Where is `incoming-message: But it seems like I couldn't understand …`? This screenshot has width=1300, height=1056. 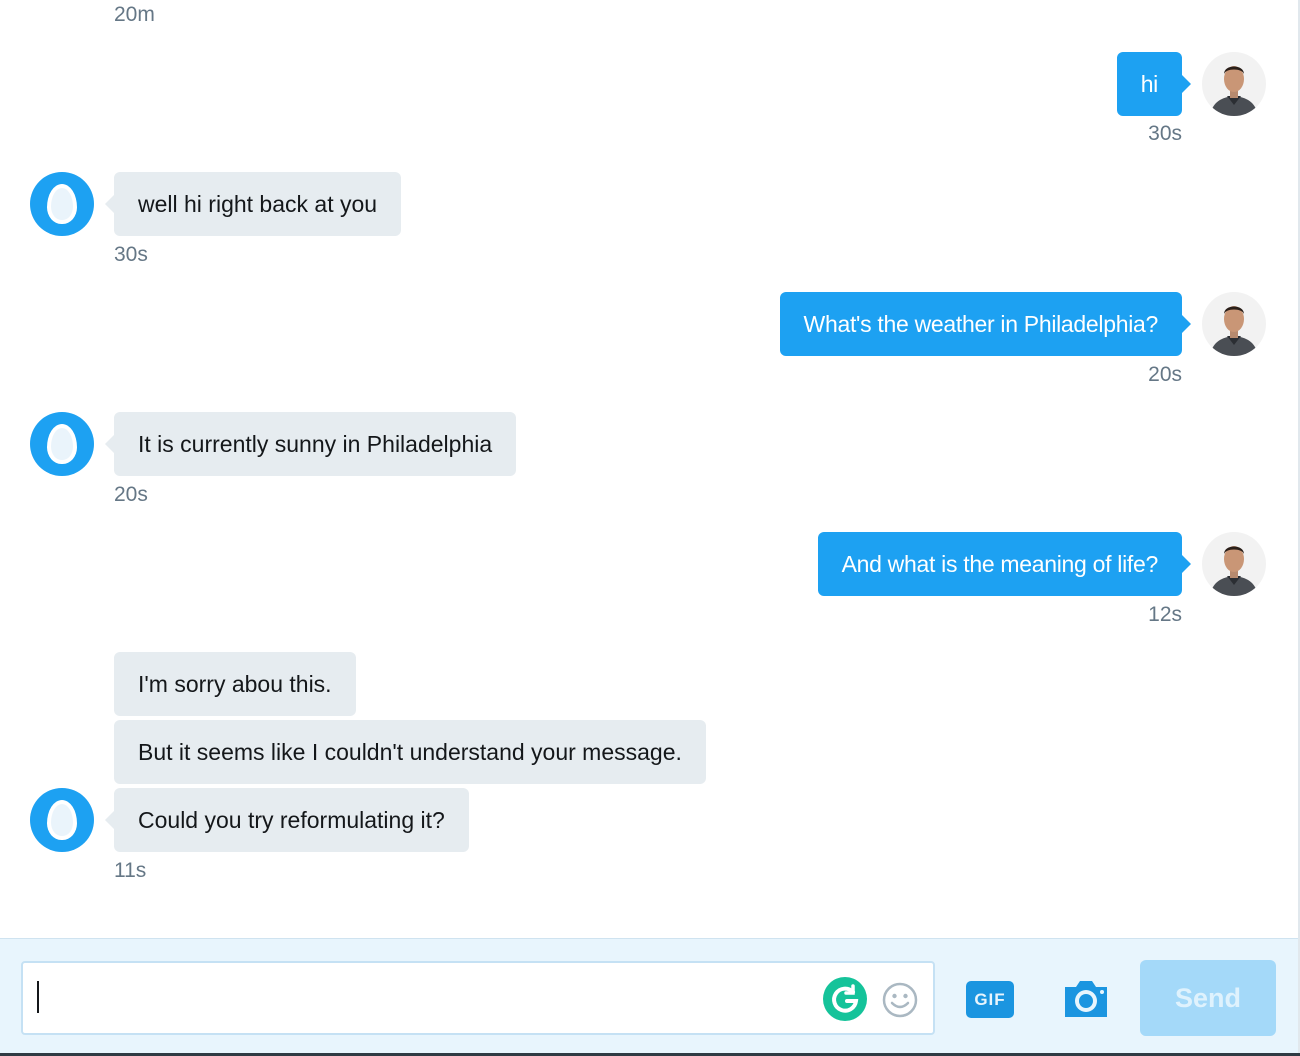 incoming-message: But it seems like I couldn't understand … is located at coordinates (410, 752).